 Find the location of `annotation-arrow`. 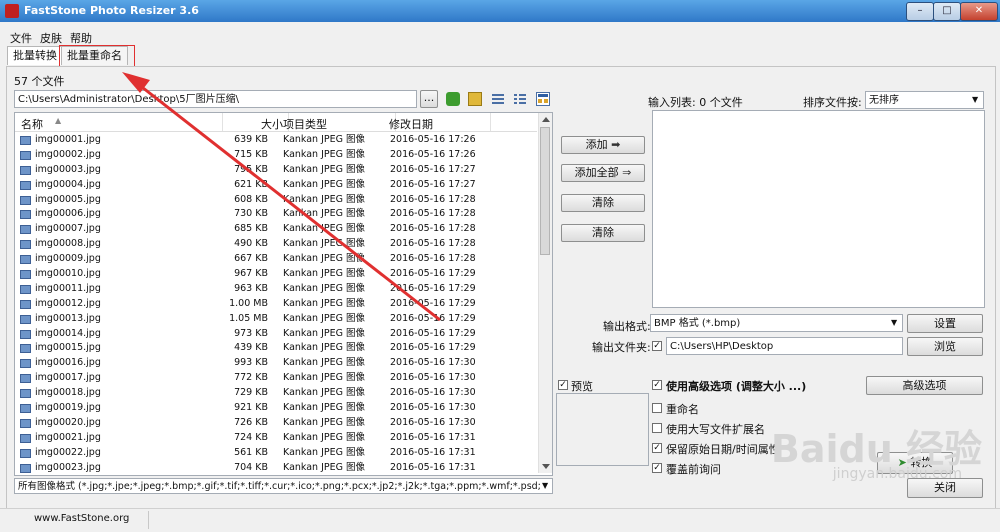

annotation-arrow is located at coordinates (281, 197).